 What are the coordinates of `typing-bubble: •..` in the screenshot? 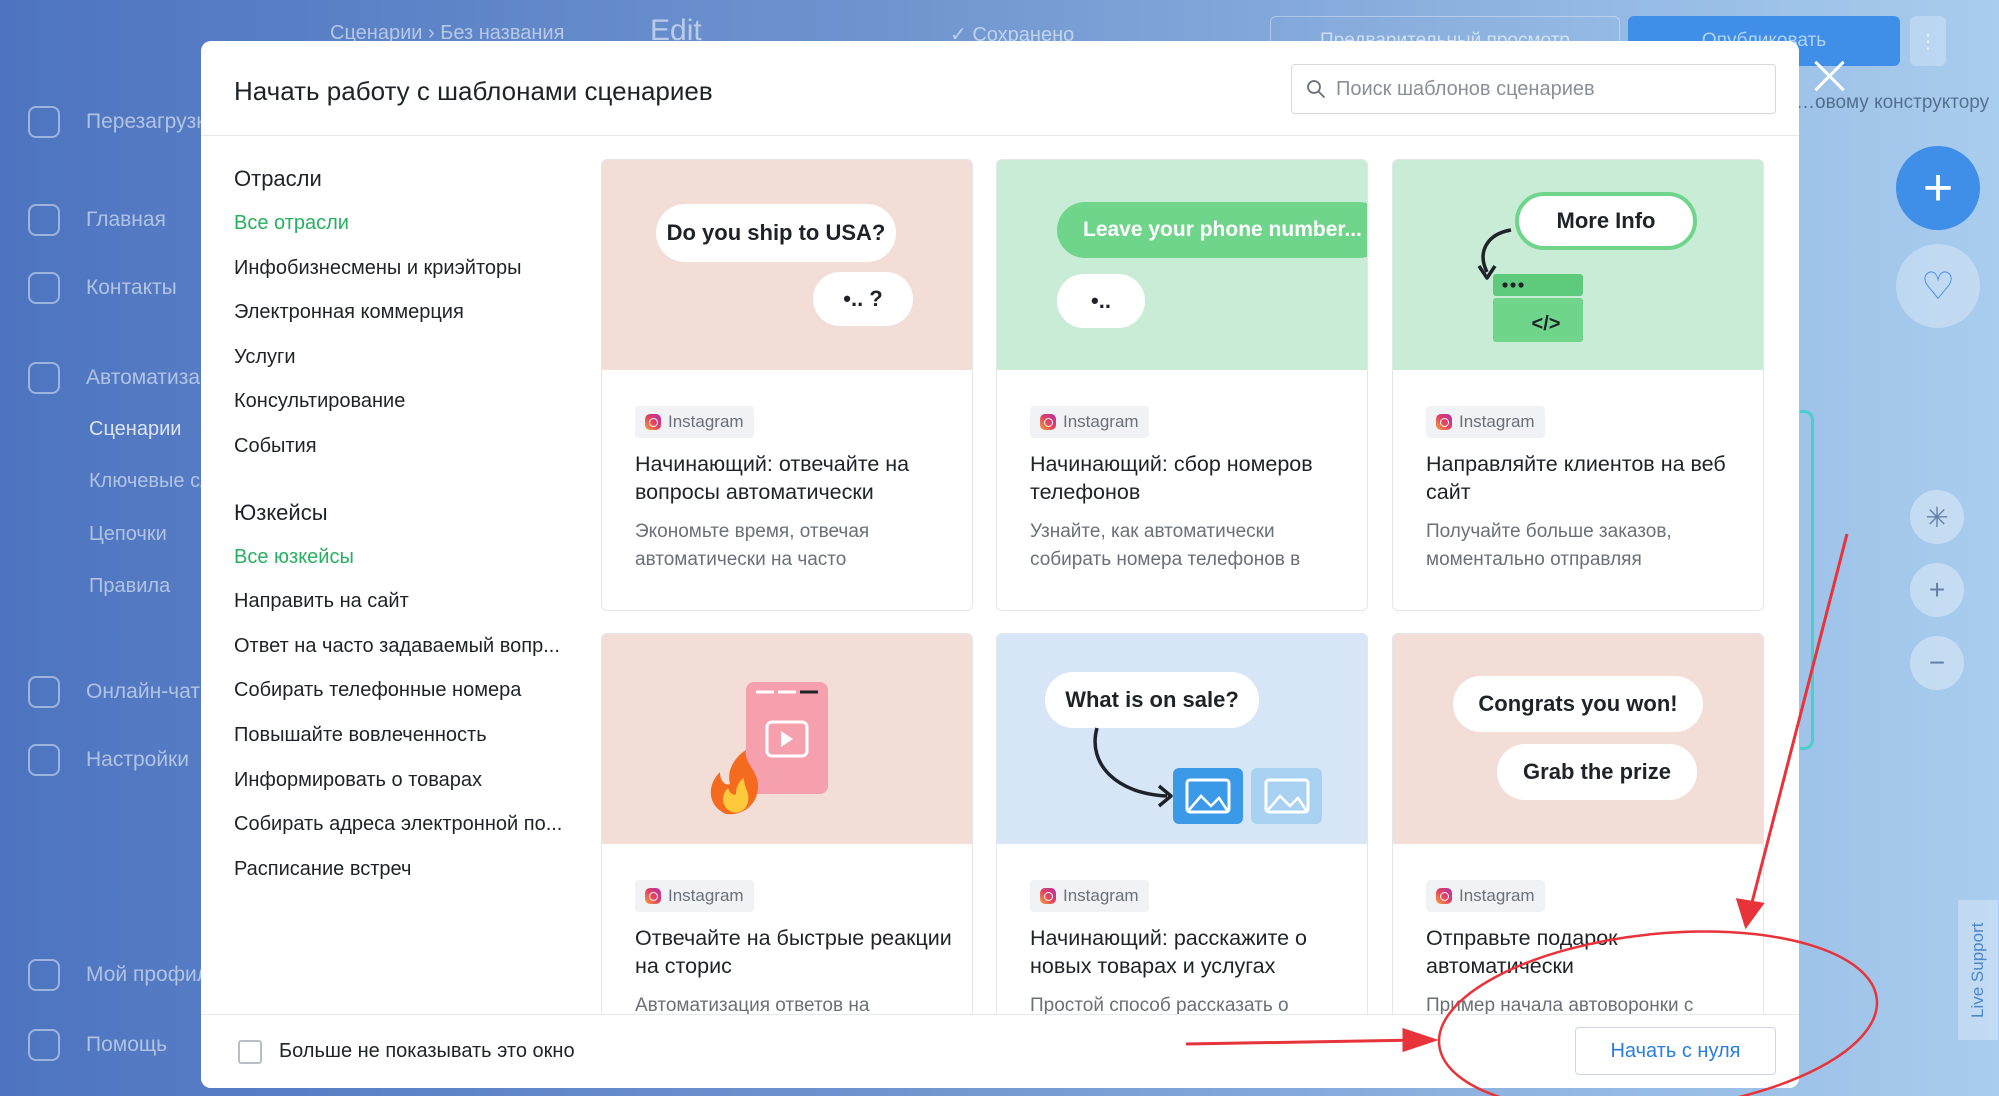 It's located at (1101, 301).